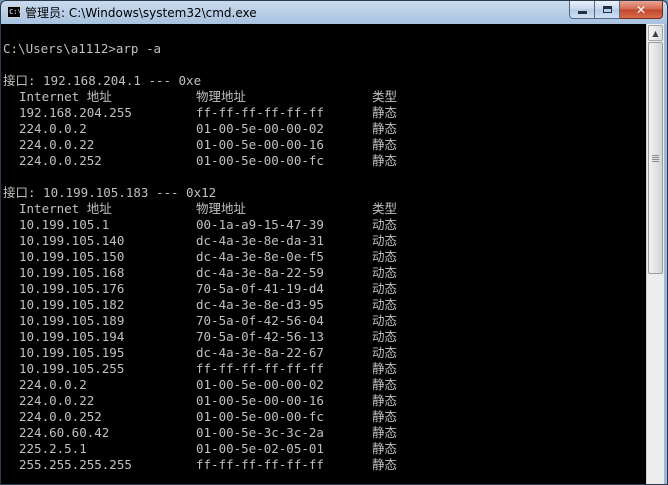  I want to click on entry-ip: 10.199.105.176, so click(72, 288).